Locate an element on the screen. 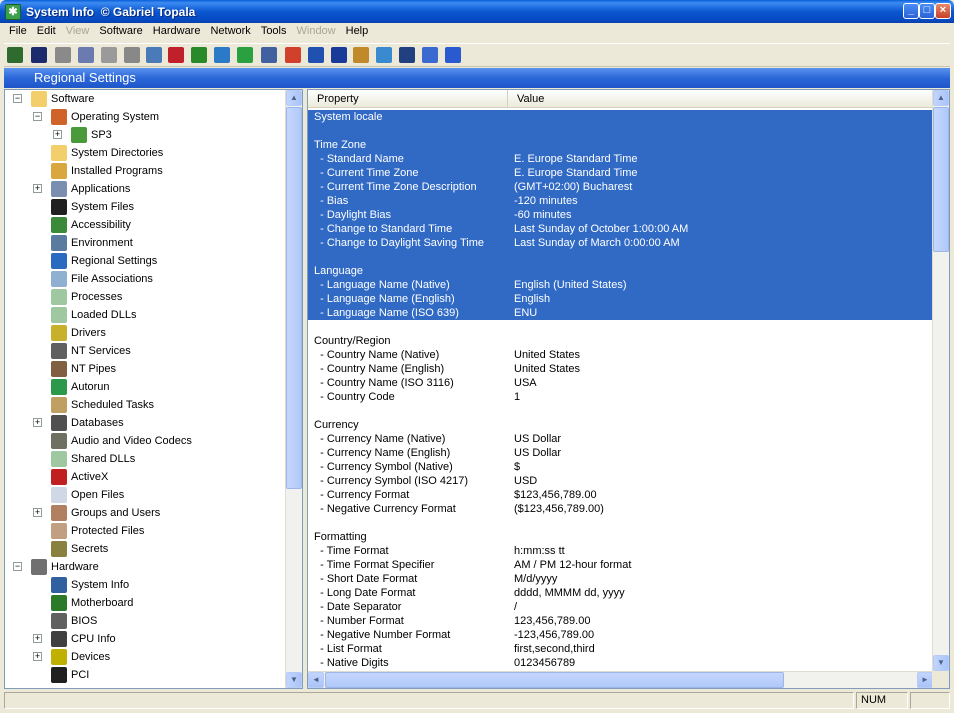 The height and width of the screenshot is (713, 954). tree-item-installed-programs: Installed Programs is located at coordinates (145, 171).